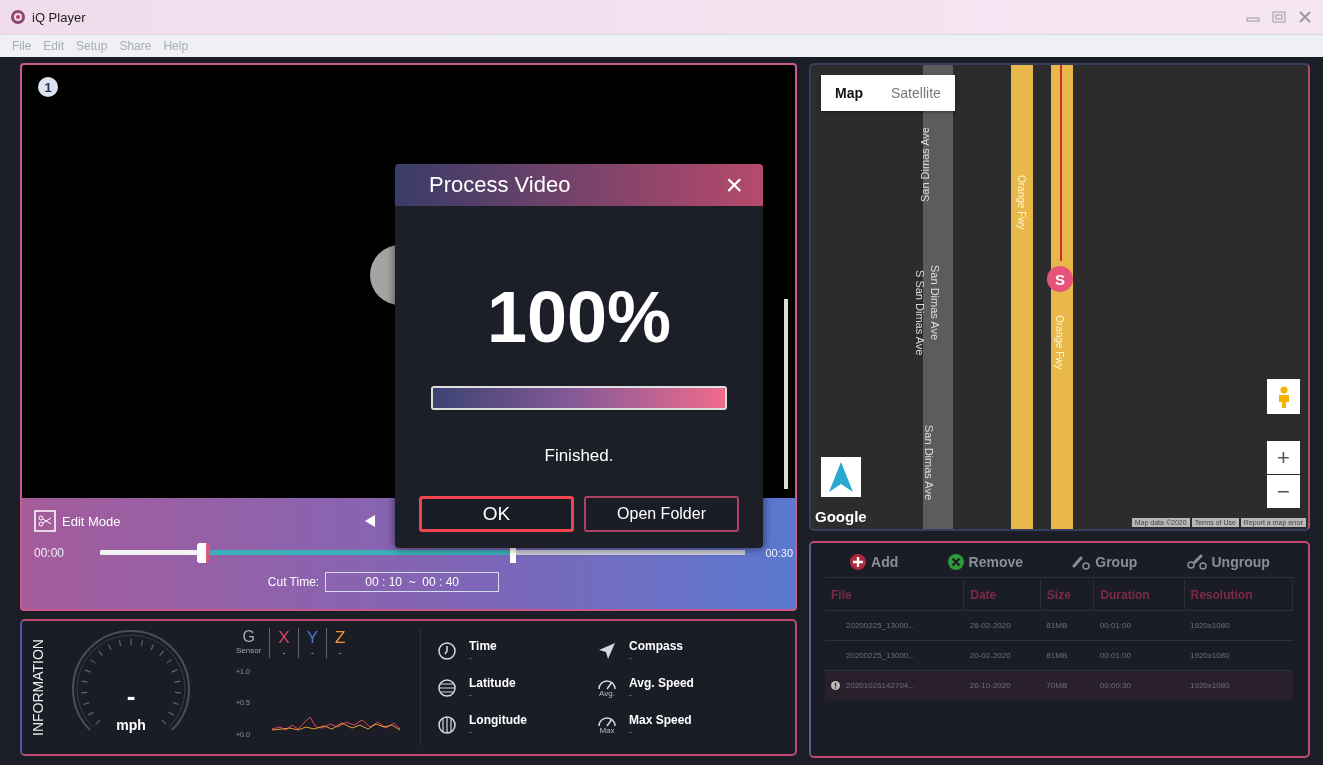  Describe the element at coordinates (284, 637) in the screenshot. I see `axis-label: X` at that location.